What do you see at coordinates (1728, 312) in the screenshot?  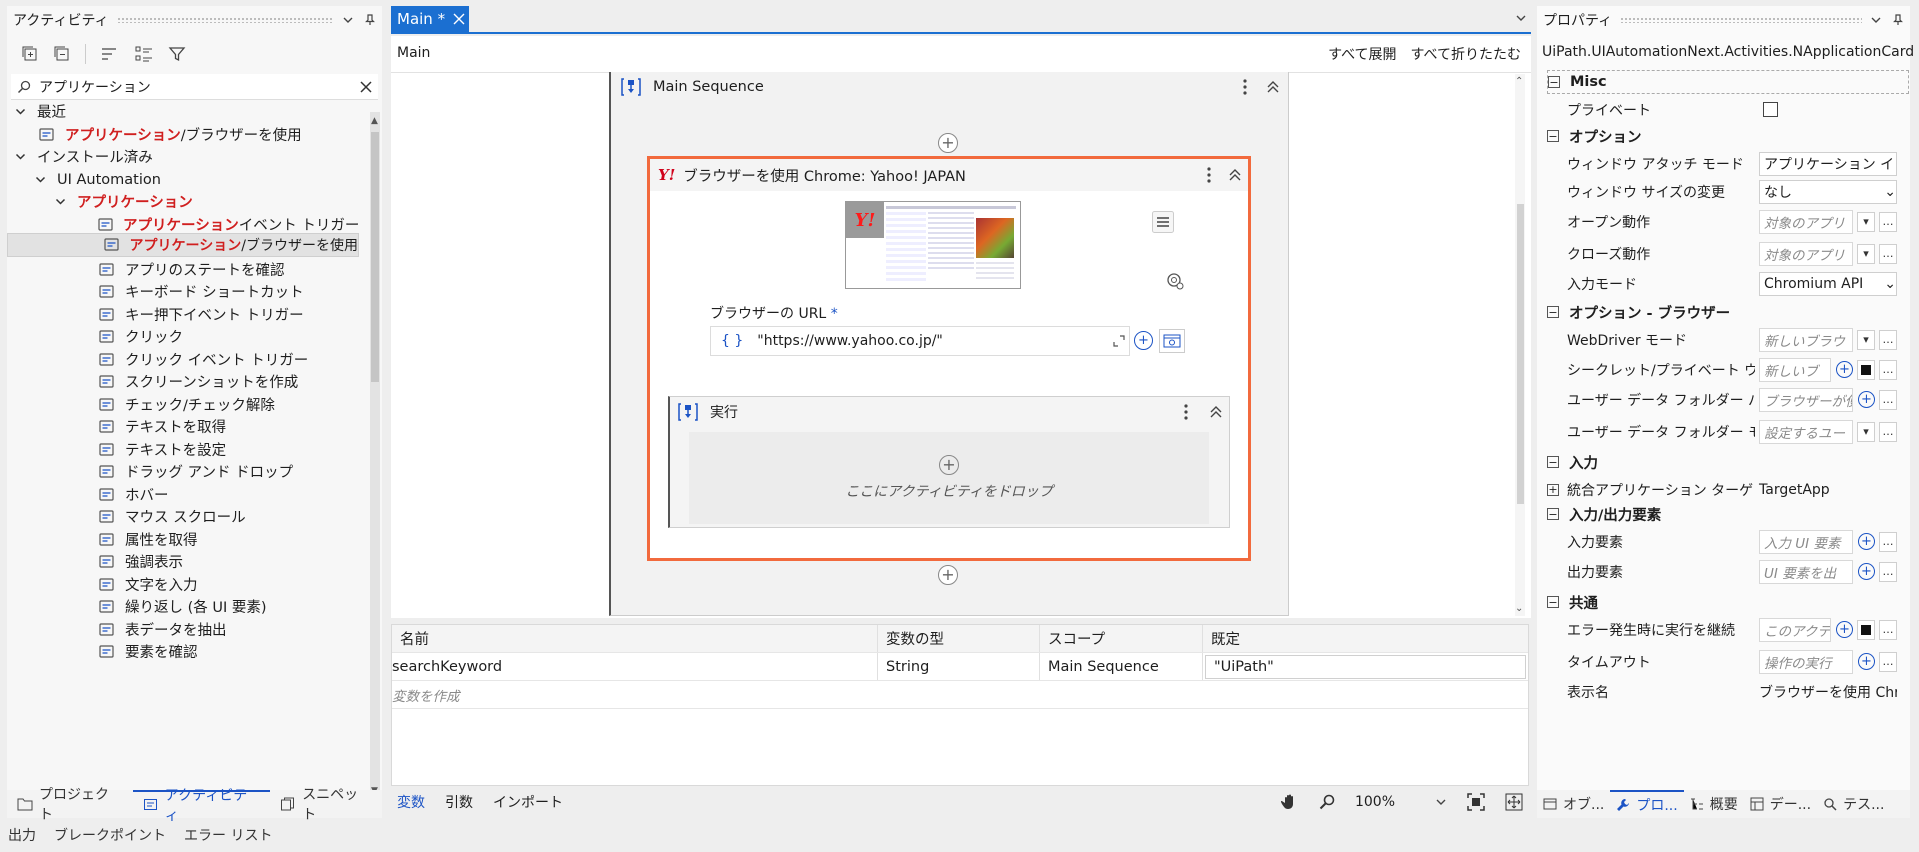 I see `section-options-browser: − オプション - ブラウザー` at bounding box center [1728, 312].